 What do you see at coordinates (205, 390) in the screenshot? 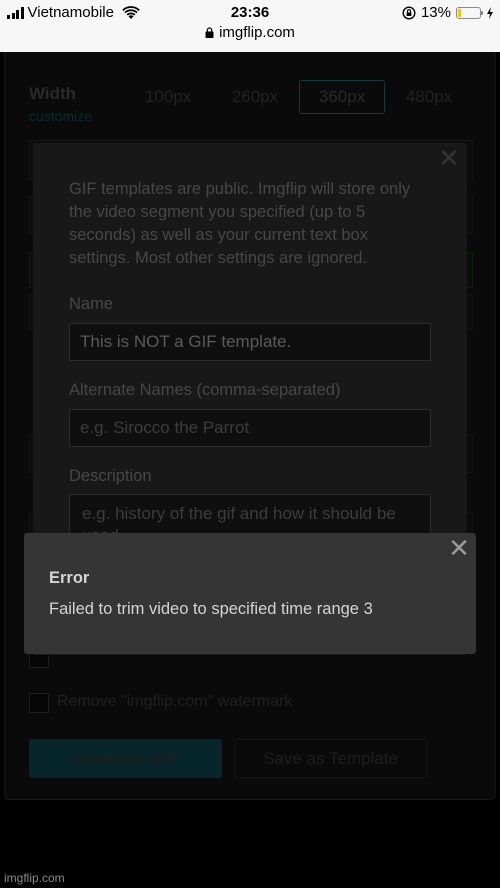
I see `alt-names-label: Alternate Names (comma-separated)` at bounding box center [205, 390].